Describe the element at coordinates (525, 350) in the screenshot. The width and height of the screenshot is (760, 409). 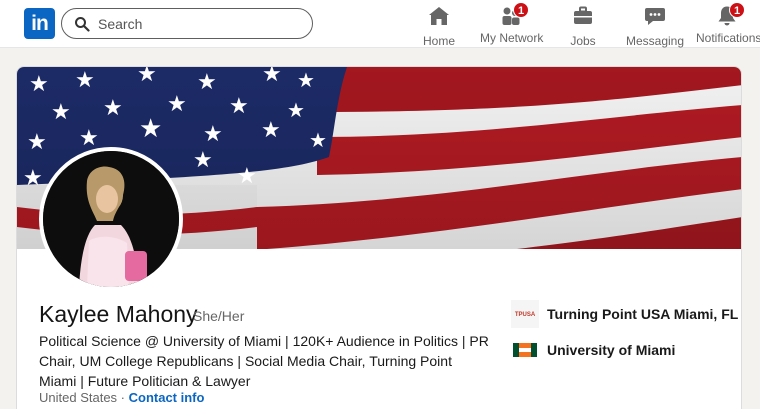
I see `university-of-miami-logo` at that location.